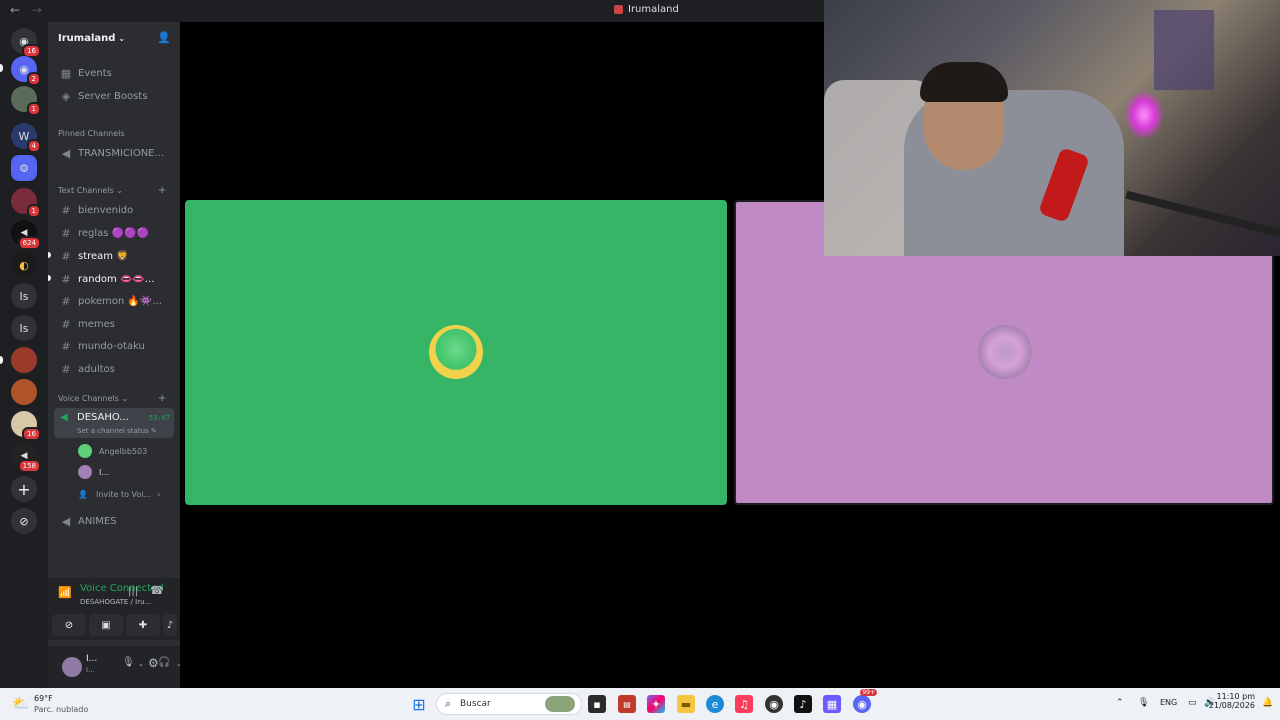 This screenshot has width=1280, height=720. Describe the element at coordinates (49, 278) in the screenshot. I see `unread-indicator` at that location.